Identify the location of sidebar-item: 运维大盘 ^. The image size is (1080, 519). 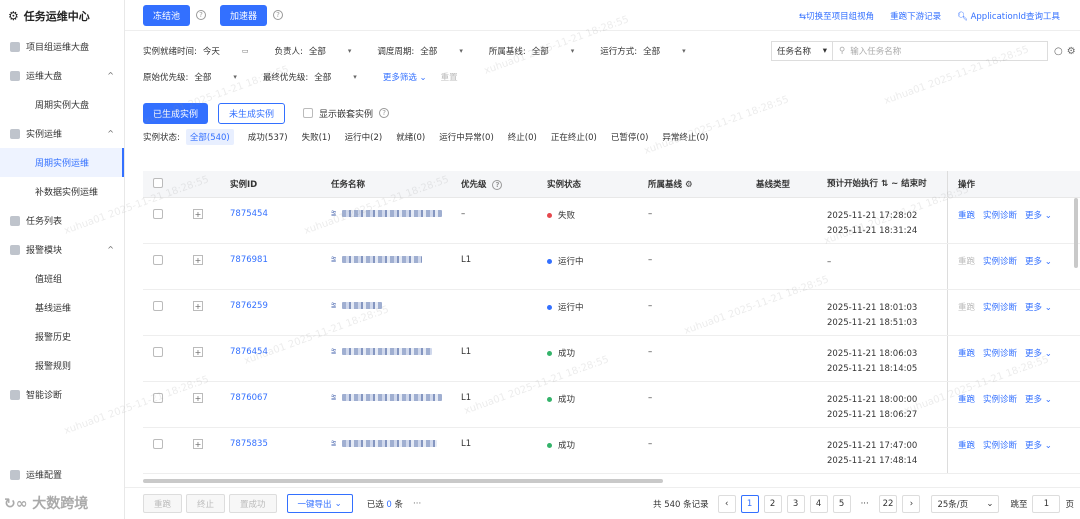
(62, 75).